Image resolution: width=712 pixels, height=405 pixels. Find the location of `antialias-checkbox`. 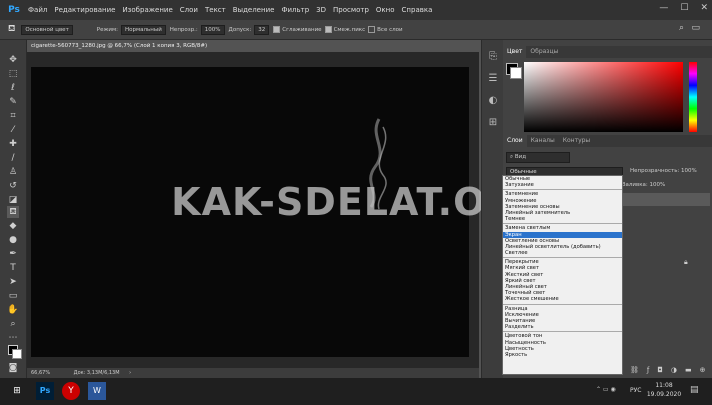

antialias-checkbox is located at coordinates (277, 29).